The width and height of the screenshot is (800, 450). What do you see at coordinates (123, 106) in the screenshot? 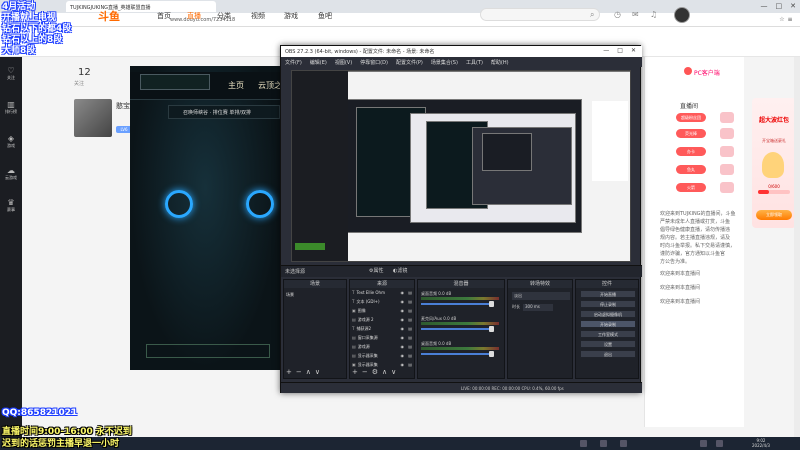
I see `streamer-name: 憨宝` at bounding box center [123, 106].